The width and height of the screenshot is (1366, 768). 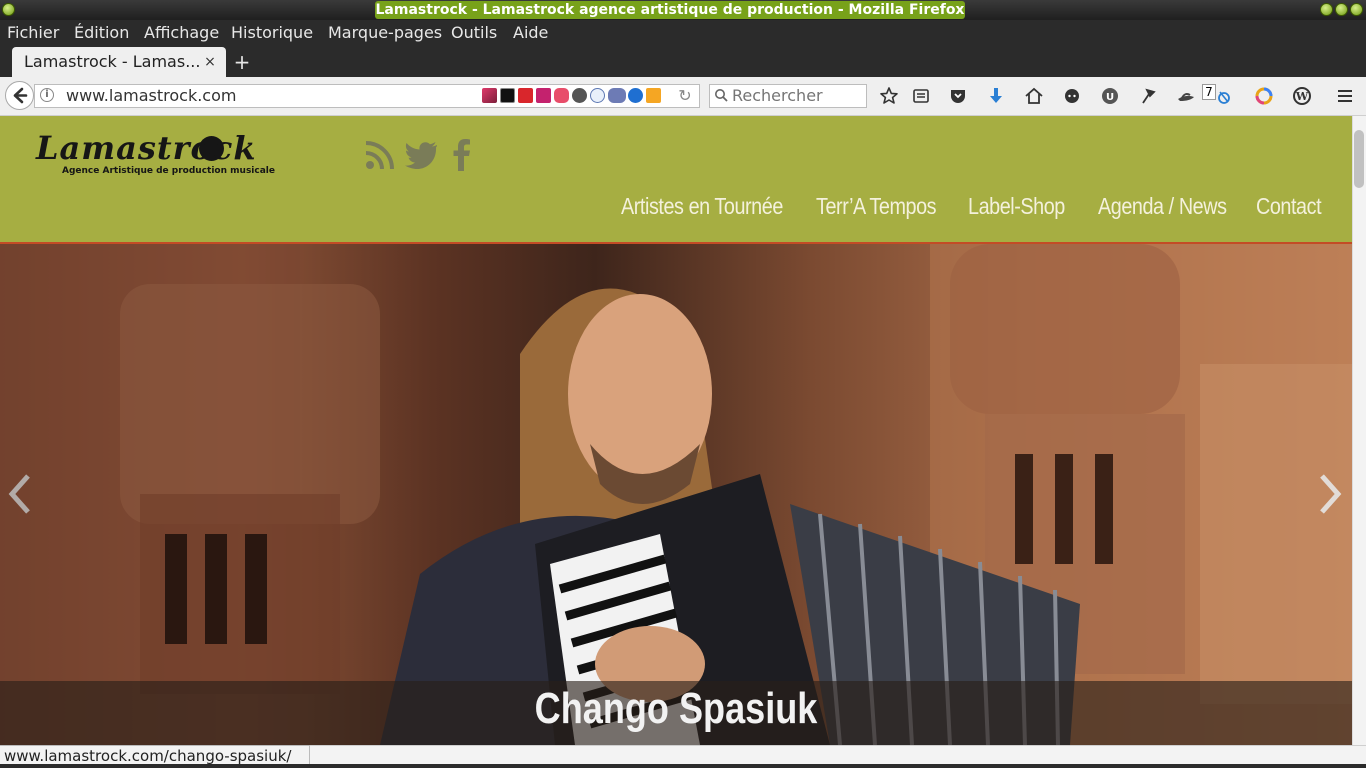 I want to click on menu-marque-pages: Marque-pages, so click(x=385, y=33).